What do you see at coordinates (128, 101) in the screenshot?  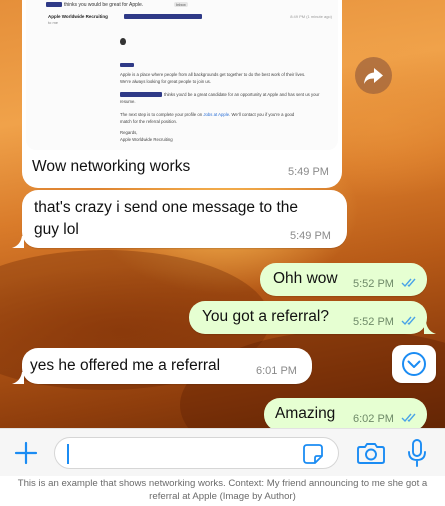 I see `email-body-line: resume.` at bounding box center [128, 101].